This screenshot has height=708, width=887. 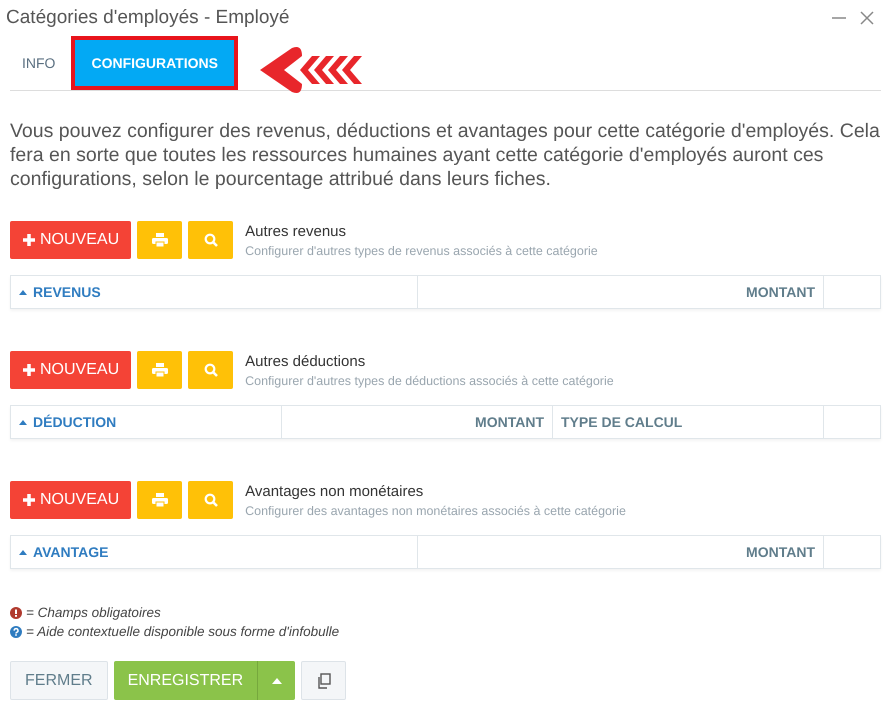 What do you see at coordinates (421, 251) in the screenshot?
I see `section-subtitle: Configurer d'autres types de revenus associés à cette catégorie` at bounding box center [421, 251].